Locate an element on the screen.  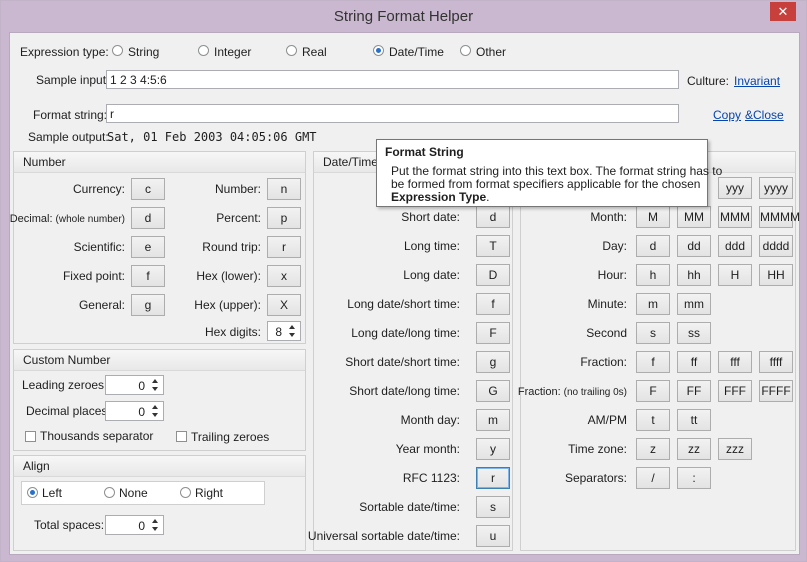
align-left-label: Left is located at coordinates (52, 493).